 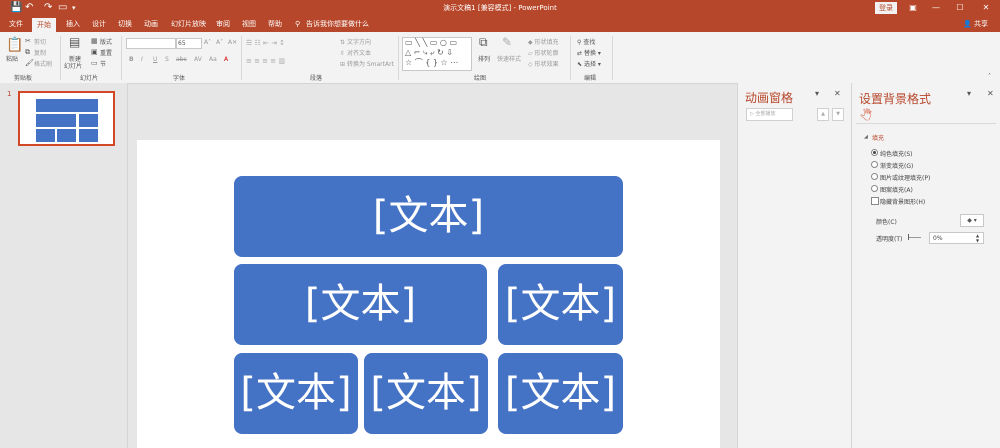 What do you see at coordinates (73, 65) in the screenshot?
I see `new-slide-label: 幻灯片` at bounding box center [73, 65].